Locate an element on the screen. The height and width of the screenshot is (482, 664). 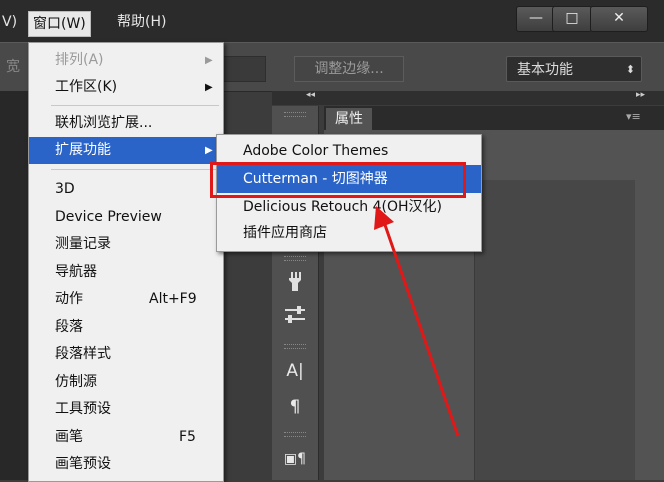
submenu-item-plugin-store: 插件应用商店 is located at coordinates (349, 233).